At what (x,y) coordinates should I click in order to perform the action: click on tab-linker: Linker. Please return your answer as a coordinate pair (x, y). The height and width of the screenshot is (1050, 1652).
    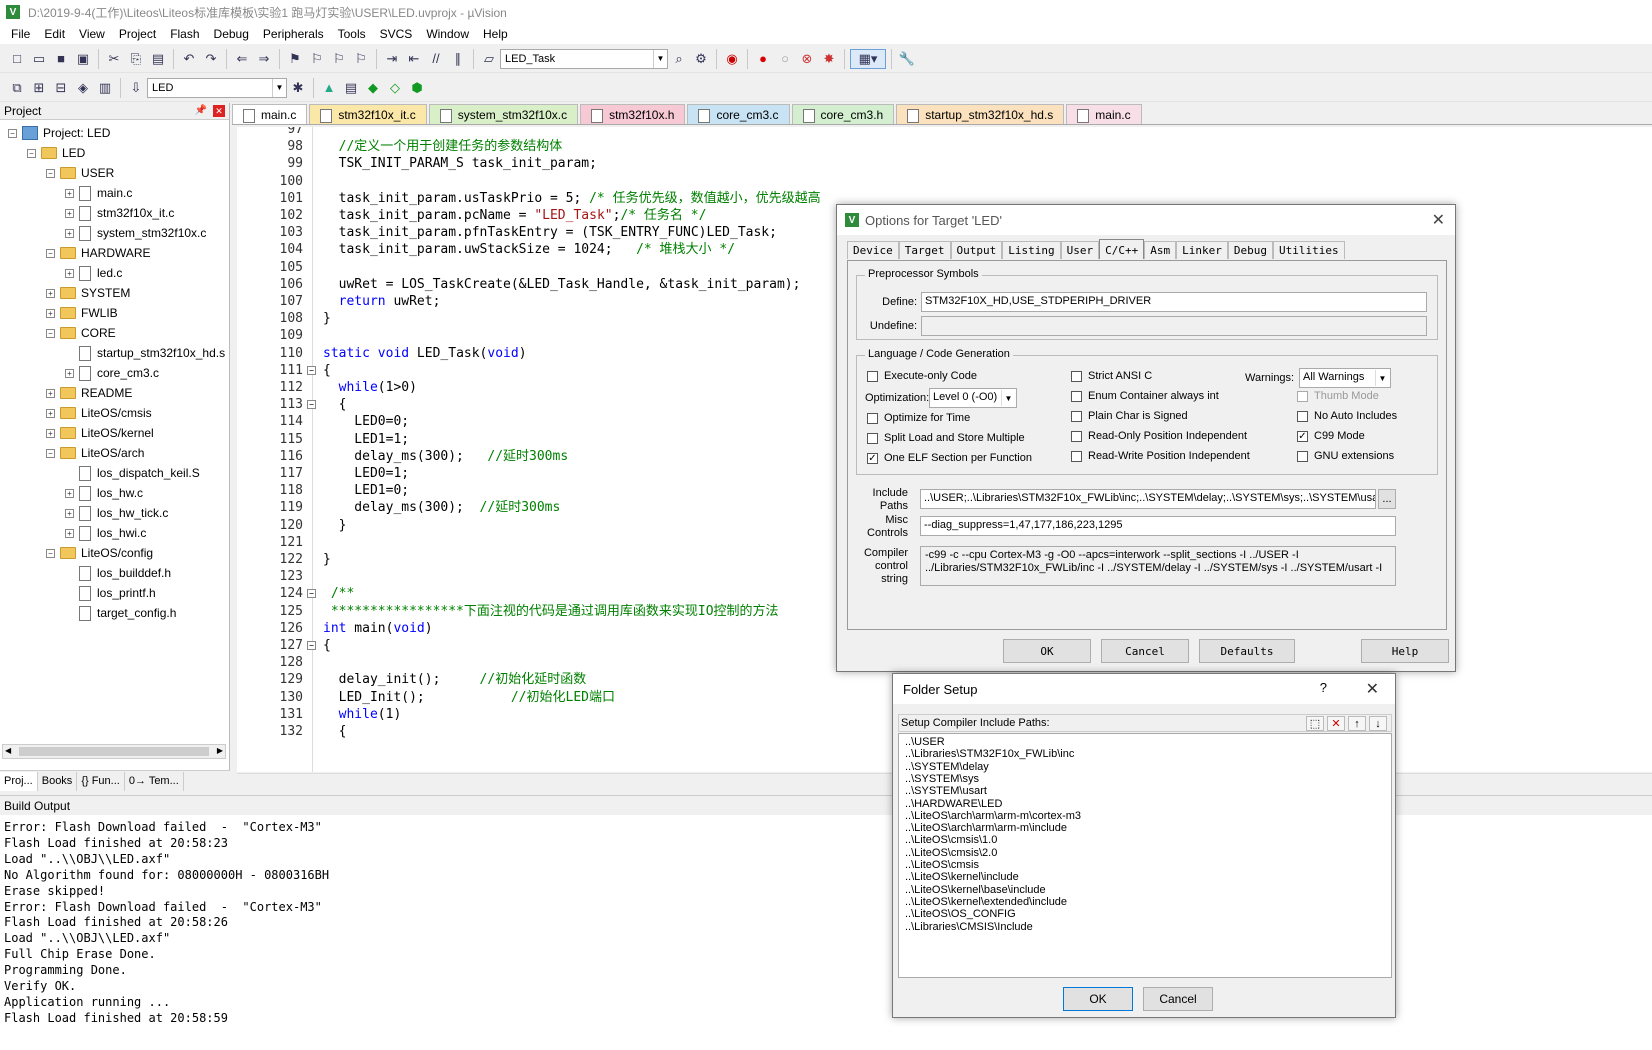
    Looking at the image, I should click on (1202, 250).